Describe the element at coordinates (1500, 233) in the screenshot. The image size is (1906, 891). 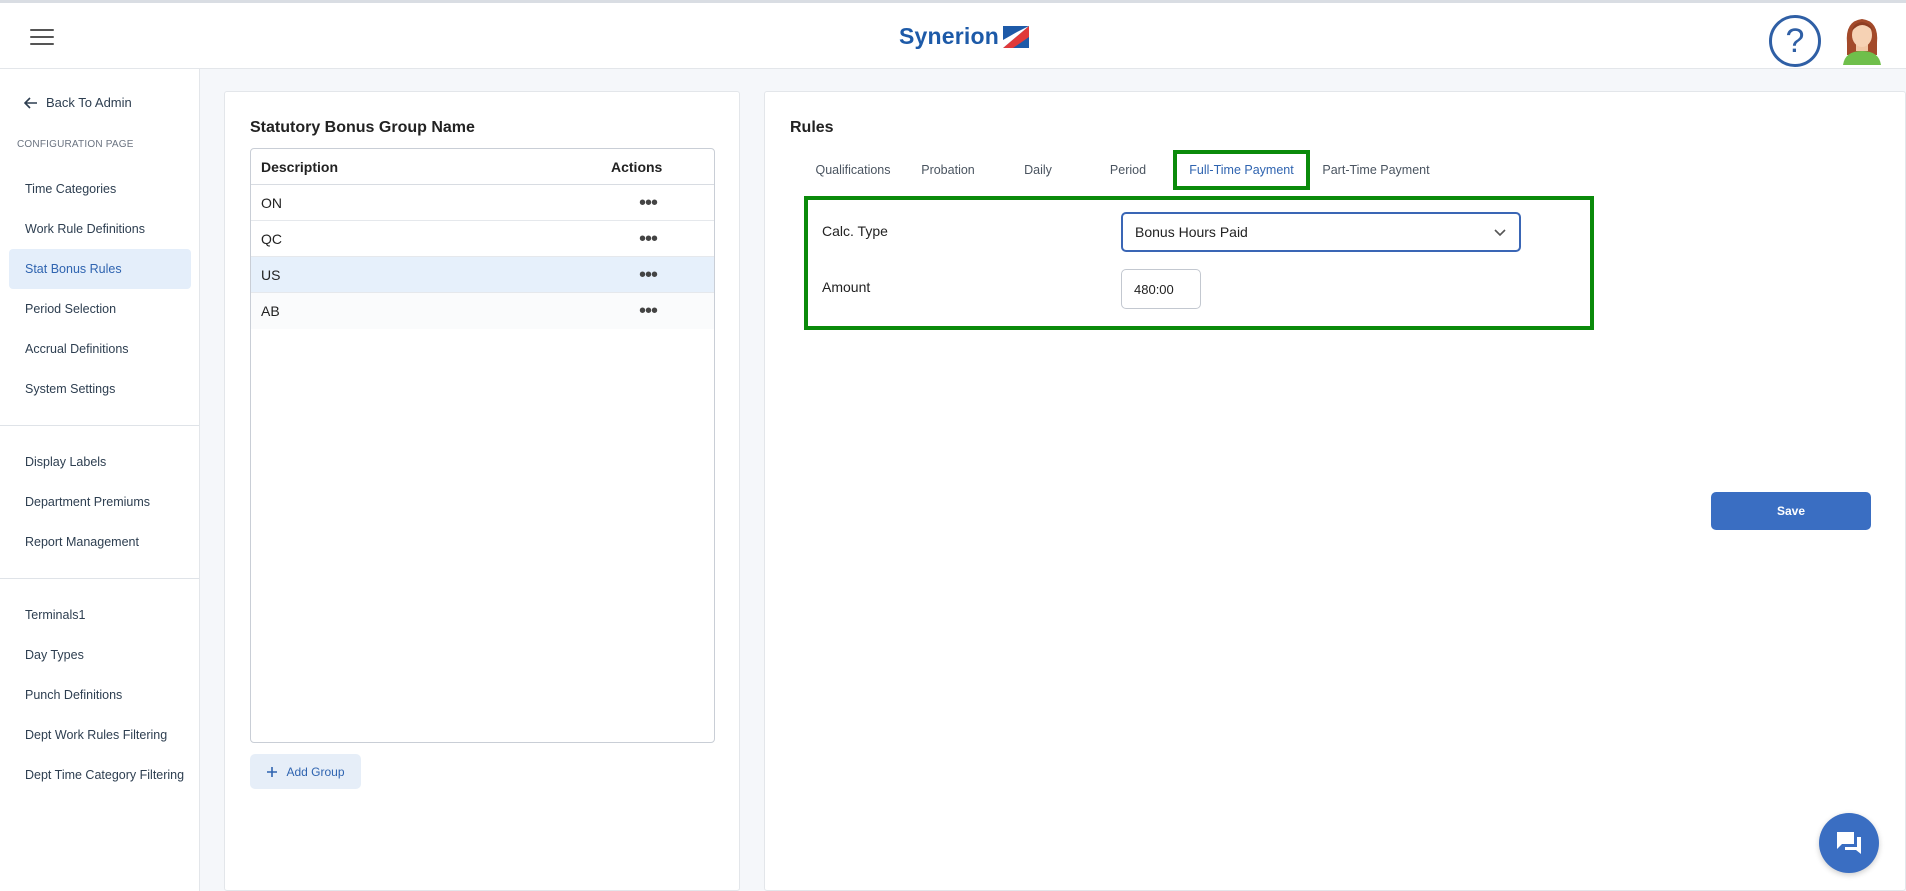
I see `chevron-down-icon` at that location.